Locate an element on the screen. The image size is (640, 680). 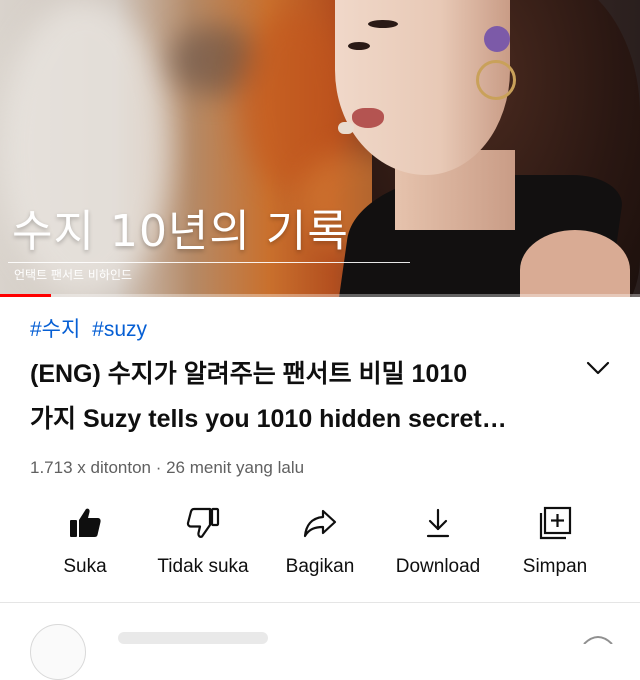
thumbnail-title: 수지 10년의 기록 is located at coordinates (180, 231).